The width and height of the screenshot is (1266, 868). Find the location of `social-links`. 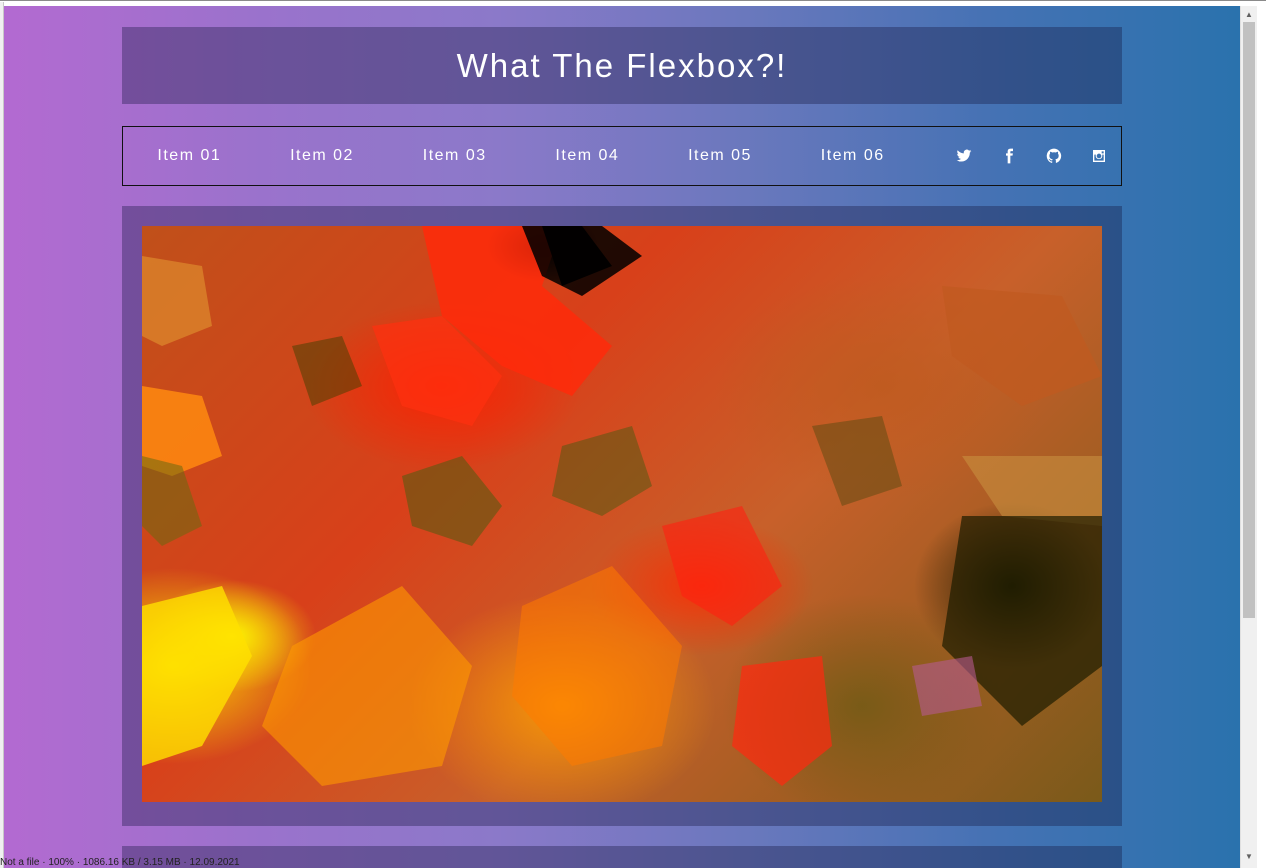

social-links is located at coordinates (1031, 156).